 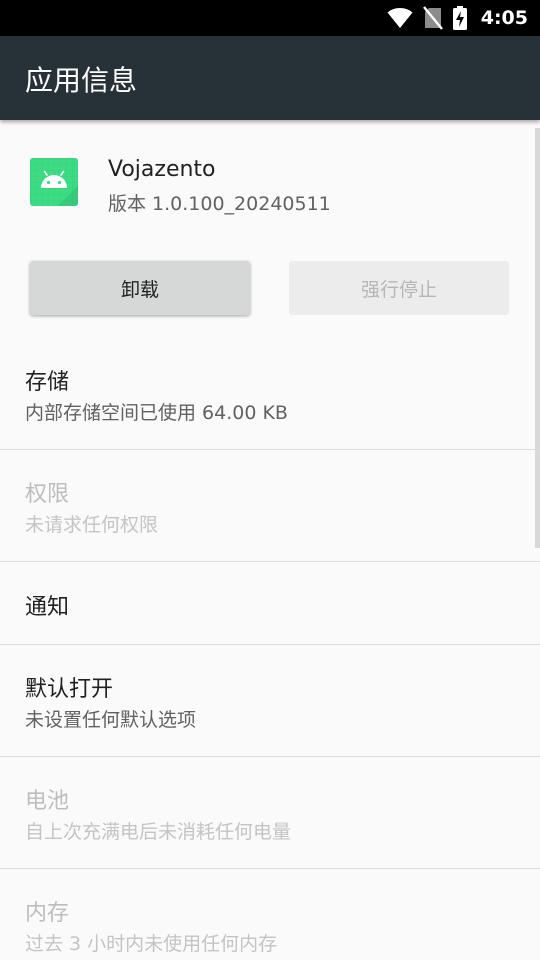 I want to click on app-version: 版本 1.0.100_20240511, so click(x=219, y=204).